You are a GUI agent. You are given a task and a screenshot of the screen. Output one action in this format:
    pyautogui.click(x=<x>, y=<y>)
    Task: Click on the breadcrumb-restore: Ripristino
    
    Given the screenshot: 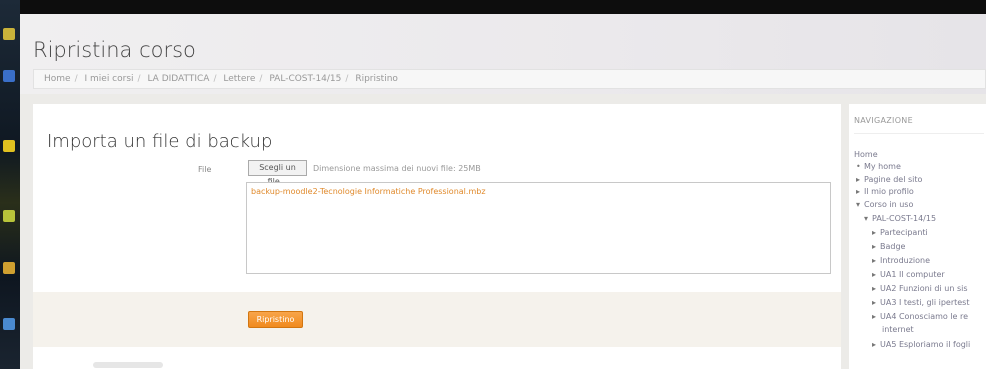 What is the action you would take?
    pyautogui.click(x=376, y=79)
    